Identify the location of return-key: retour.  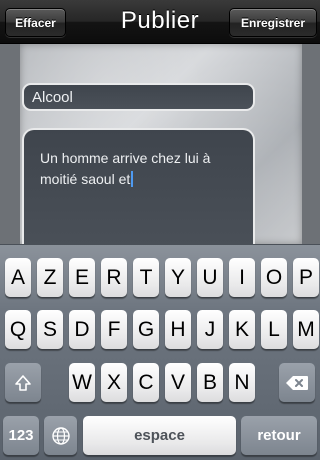
(279, 435).